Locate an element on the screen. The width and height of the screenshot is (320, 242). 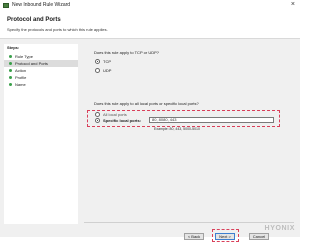
udp-radio is located at coordinates (97, 70).